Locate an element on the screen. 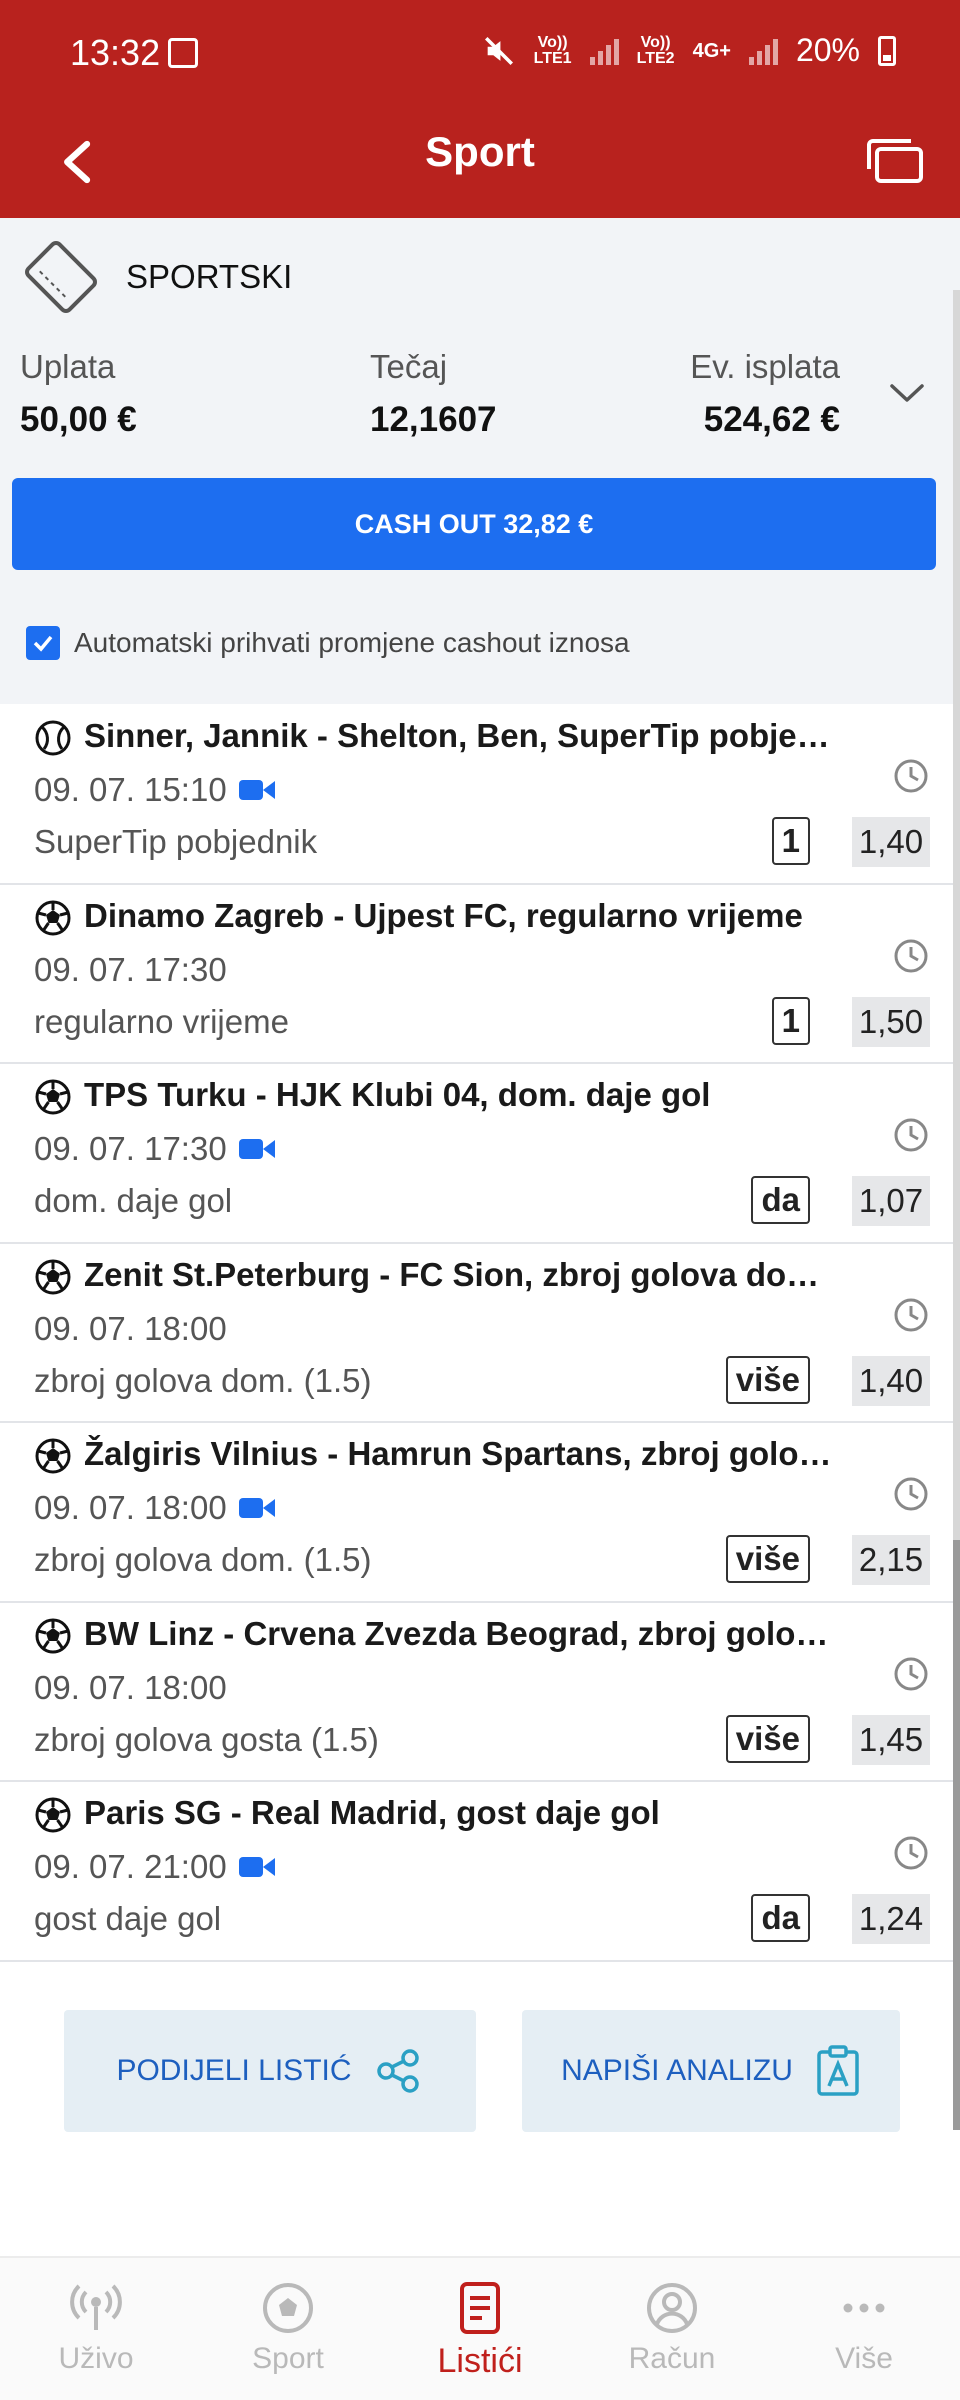 The width and height of the screenshot is (960, 2400). network-lte2: Vo)) LTE2 is located at coordinates (655, 50).